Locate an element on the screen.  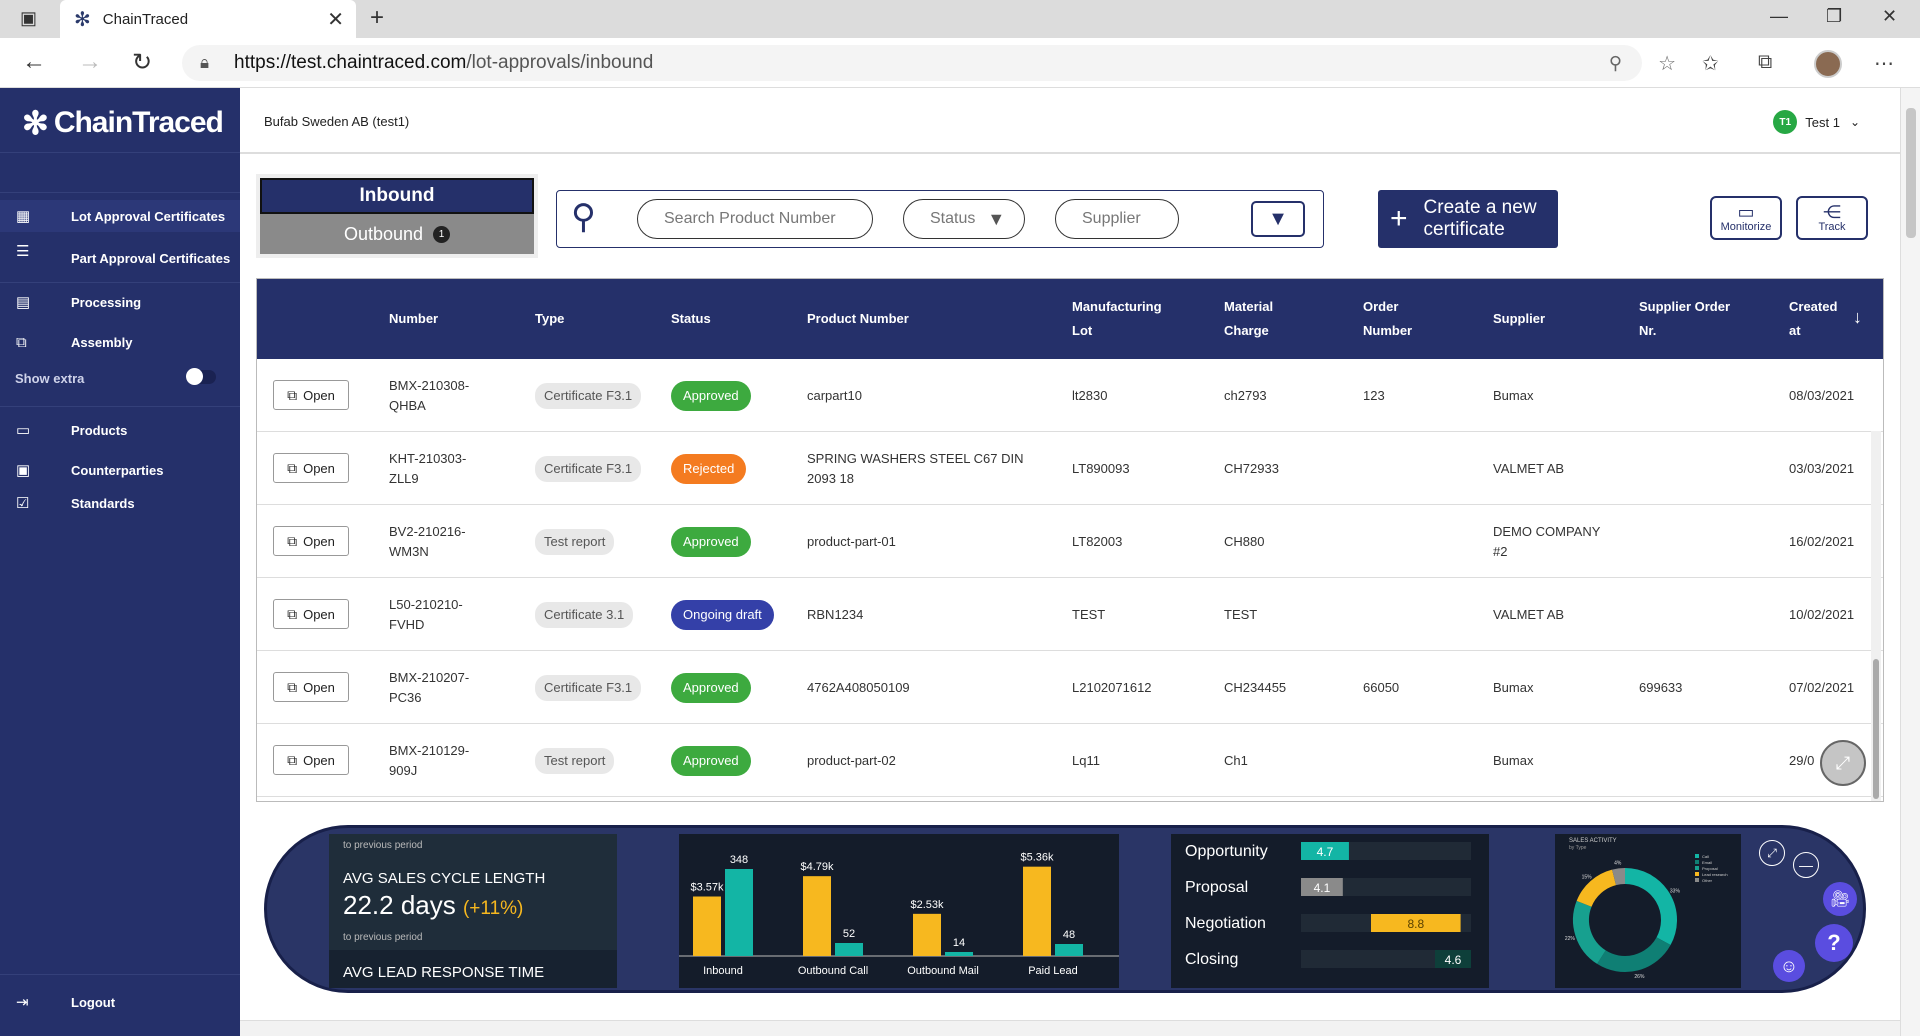
collections-icon: ⧉ is located at coordinates (1765, 62).